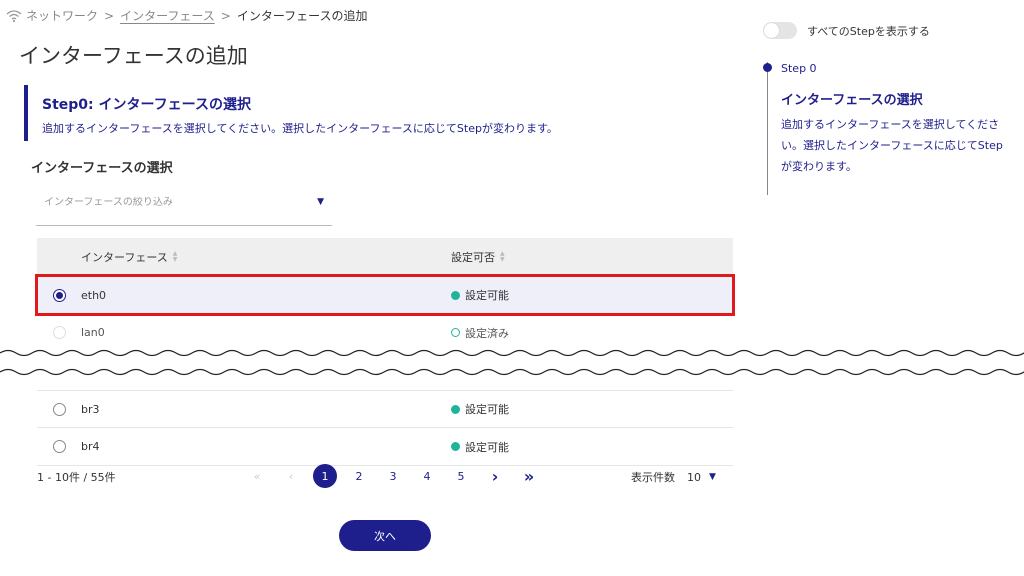  Describe the element at coordinates (512, 363) in the screenshot. I see `omitted-rows-break-line` at that location.